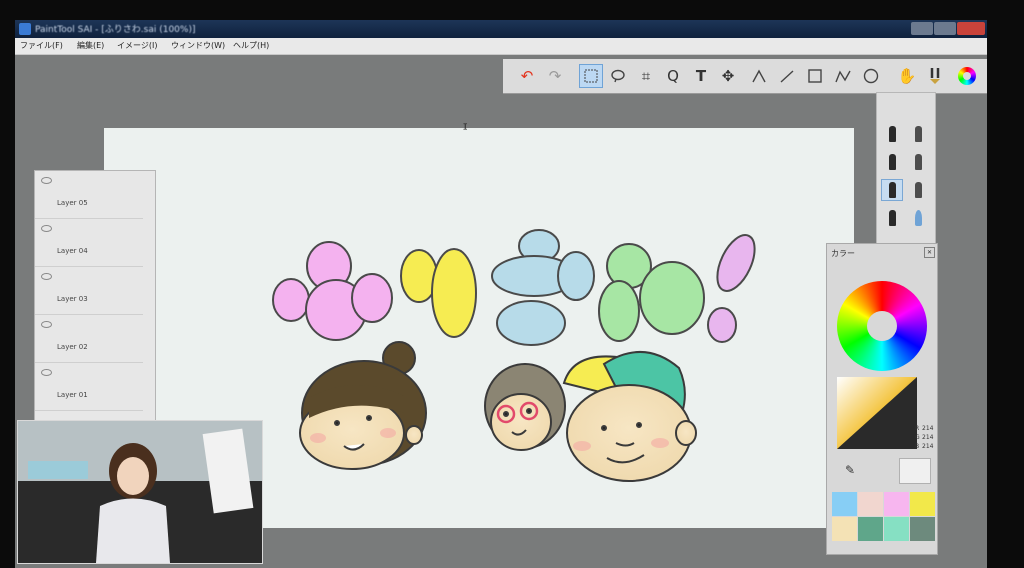  Describe the element at coordinates (629, 416) in the screenshot. I see `face-boy` at that location.